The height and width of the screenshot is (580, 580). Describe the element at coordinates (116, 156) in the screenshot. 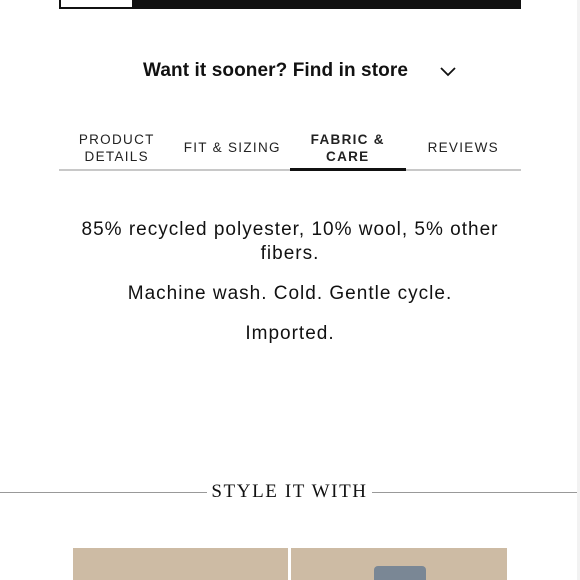

I see `tab-label-line2: DETAILS` at that location.